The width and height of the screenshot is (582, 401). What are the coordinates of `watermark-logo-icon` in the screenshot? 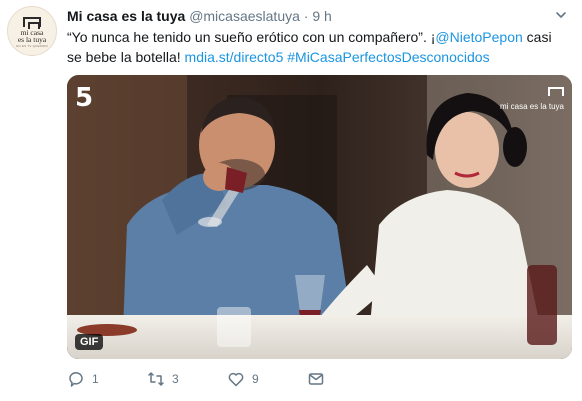 It's located at (556, 91).